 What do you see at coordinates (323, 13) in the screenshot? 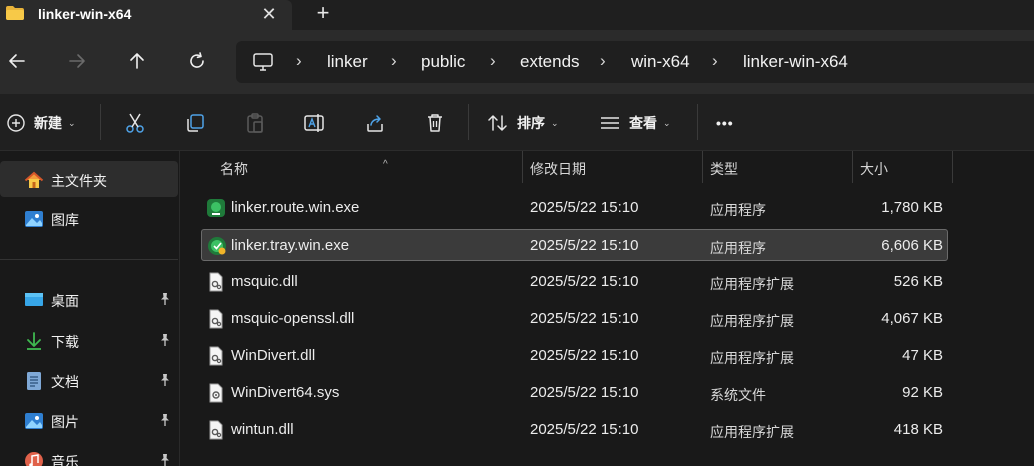
I see `new-tab-icon: +` at bounding box center [323, 13].